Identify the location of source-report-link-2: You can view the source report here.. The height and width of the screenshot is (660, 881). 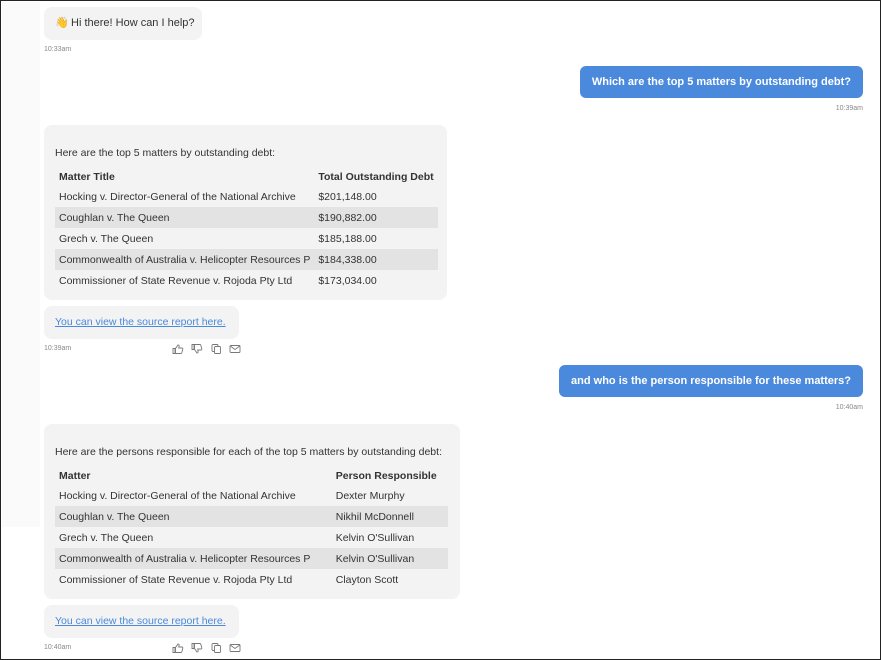
(140, 621).